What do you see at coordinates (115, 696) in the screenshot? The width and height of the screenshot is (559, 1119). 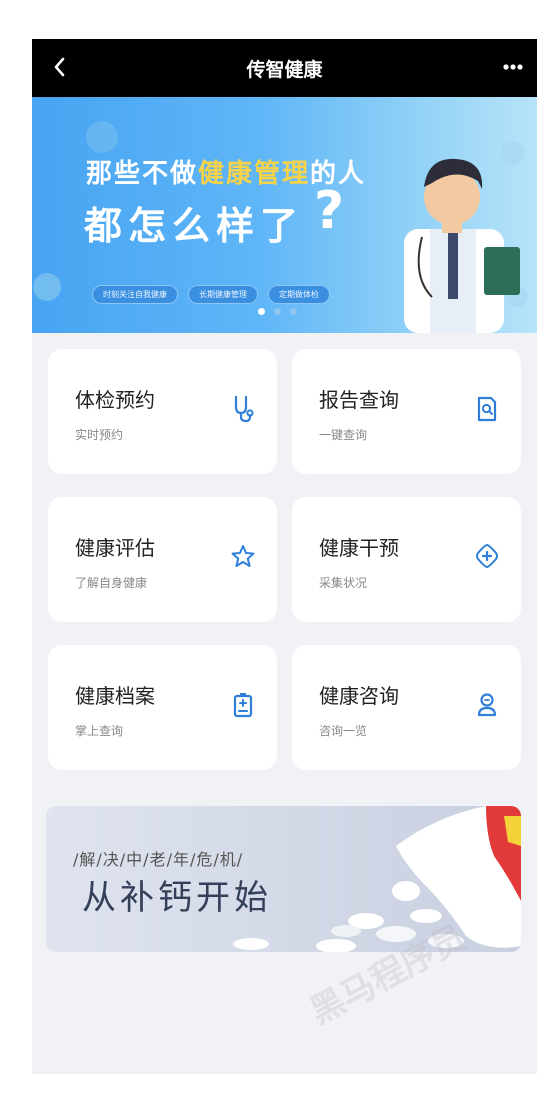 I see `card-title: 健康档案` at bounding box center [115, 696].